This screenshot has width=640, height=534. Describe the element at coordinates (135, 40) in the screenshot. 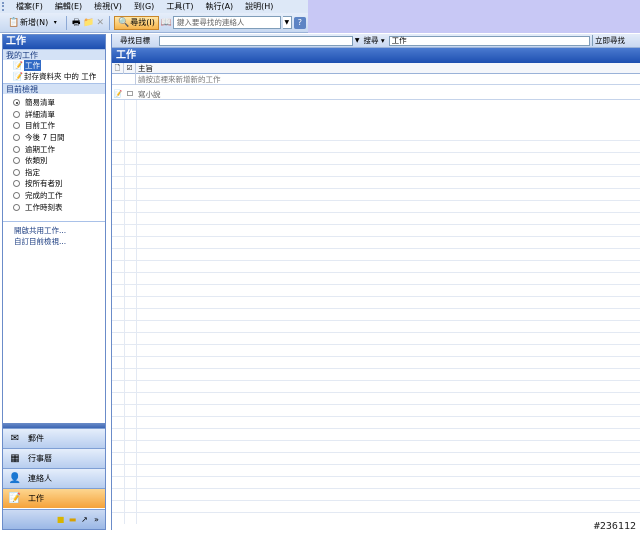

I see `find-target-label: 尋找目標` at that location.